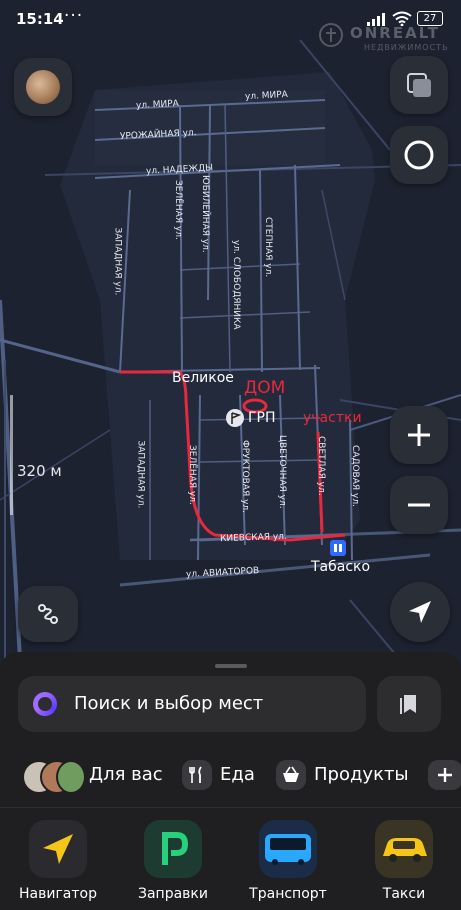  I want to click on search-input: Поиск и выбор мест, so click(168, 703).